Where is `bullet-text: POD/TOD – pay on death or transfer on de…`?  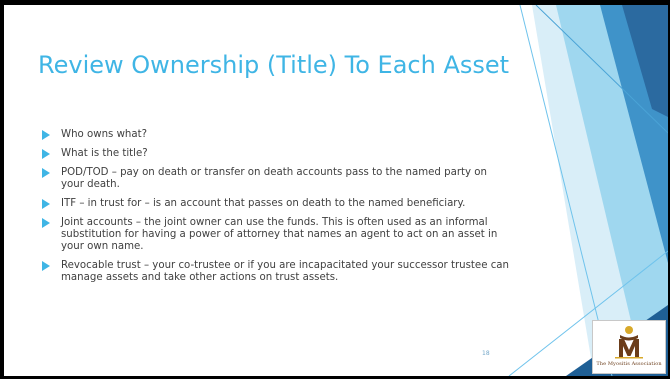
bullet-text: POD/TOD – pay on death or transfer on de… is located at coordinates (274, 178).